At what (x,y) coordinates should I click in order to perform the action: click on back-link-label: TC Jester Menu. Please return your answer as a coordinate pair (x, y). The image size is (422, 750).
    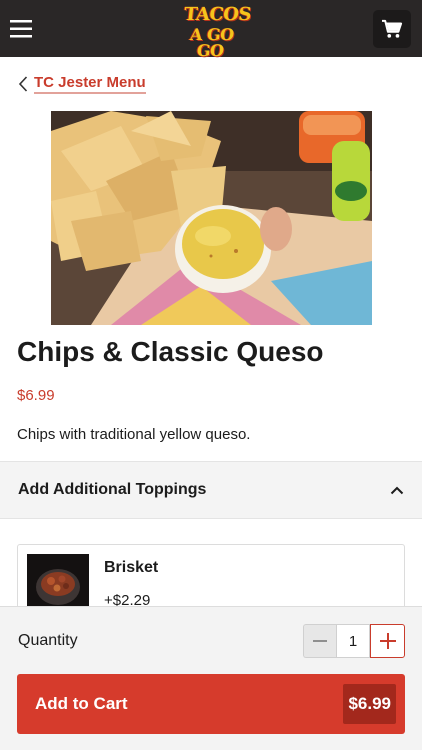
    Looking at the image, I should click on (90, 84).